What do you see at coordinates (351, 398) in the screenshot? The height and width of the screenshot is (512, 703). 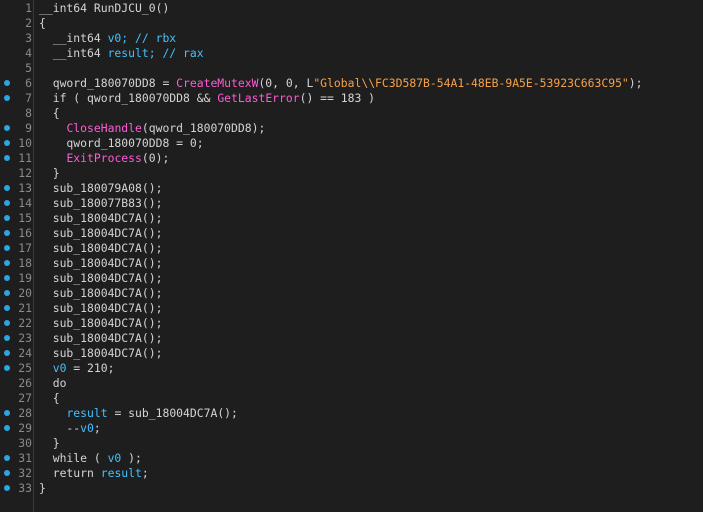 I see `code-line: 27 {` at bounding box center [351, 398].